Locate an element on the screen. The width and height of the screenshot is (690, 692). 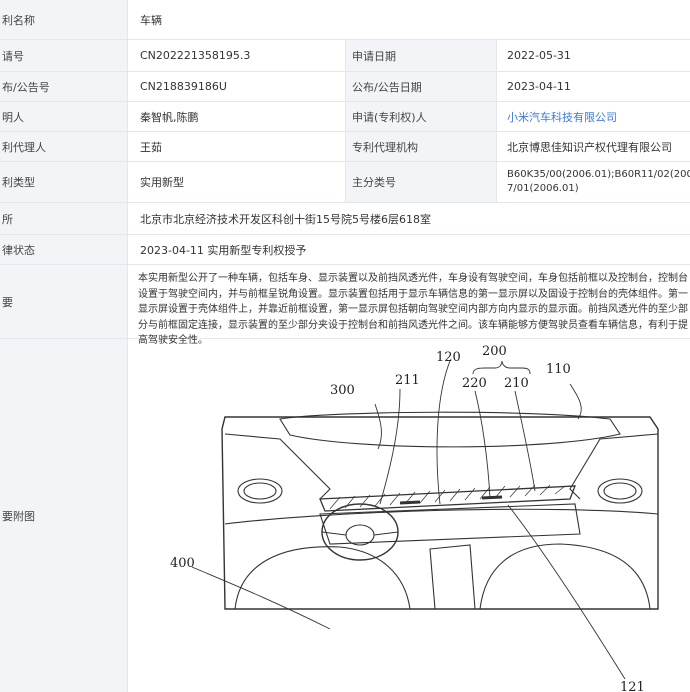
label-abstract: 要 is located at coordinates (64, 301).